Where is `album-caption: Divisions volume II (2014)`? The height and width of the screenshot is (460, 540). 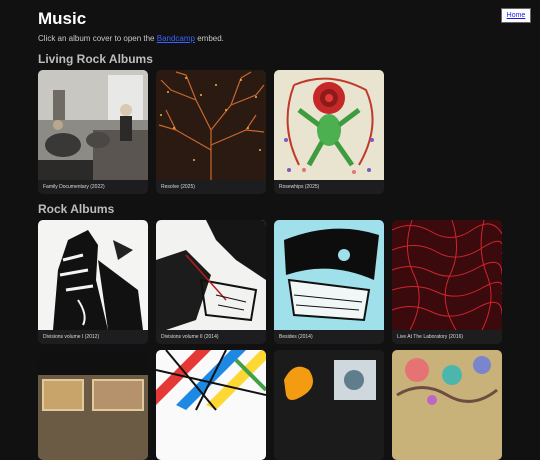
album-caption: Divisions volume II (2014) is located at coordinates (190, 337).